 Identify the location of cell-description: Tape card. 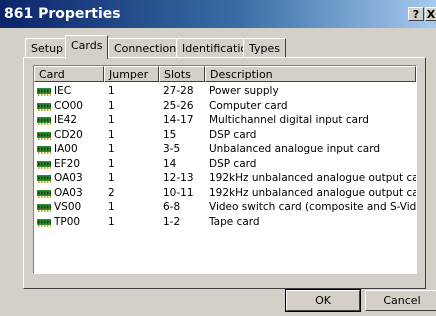
(234, 221).